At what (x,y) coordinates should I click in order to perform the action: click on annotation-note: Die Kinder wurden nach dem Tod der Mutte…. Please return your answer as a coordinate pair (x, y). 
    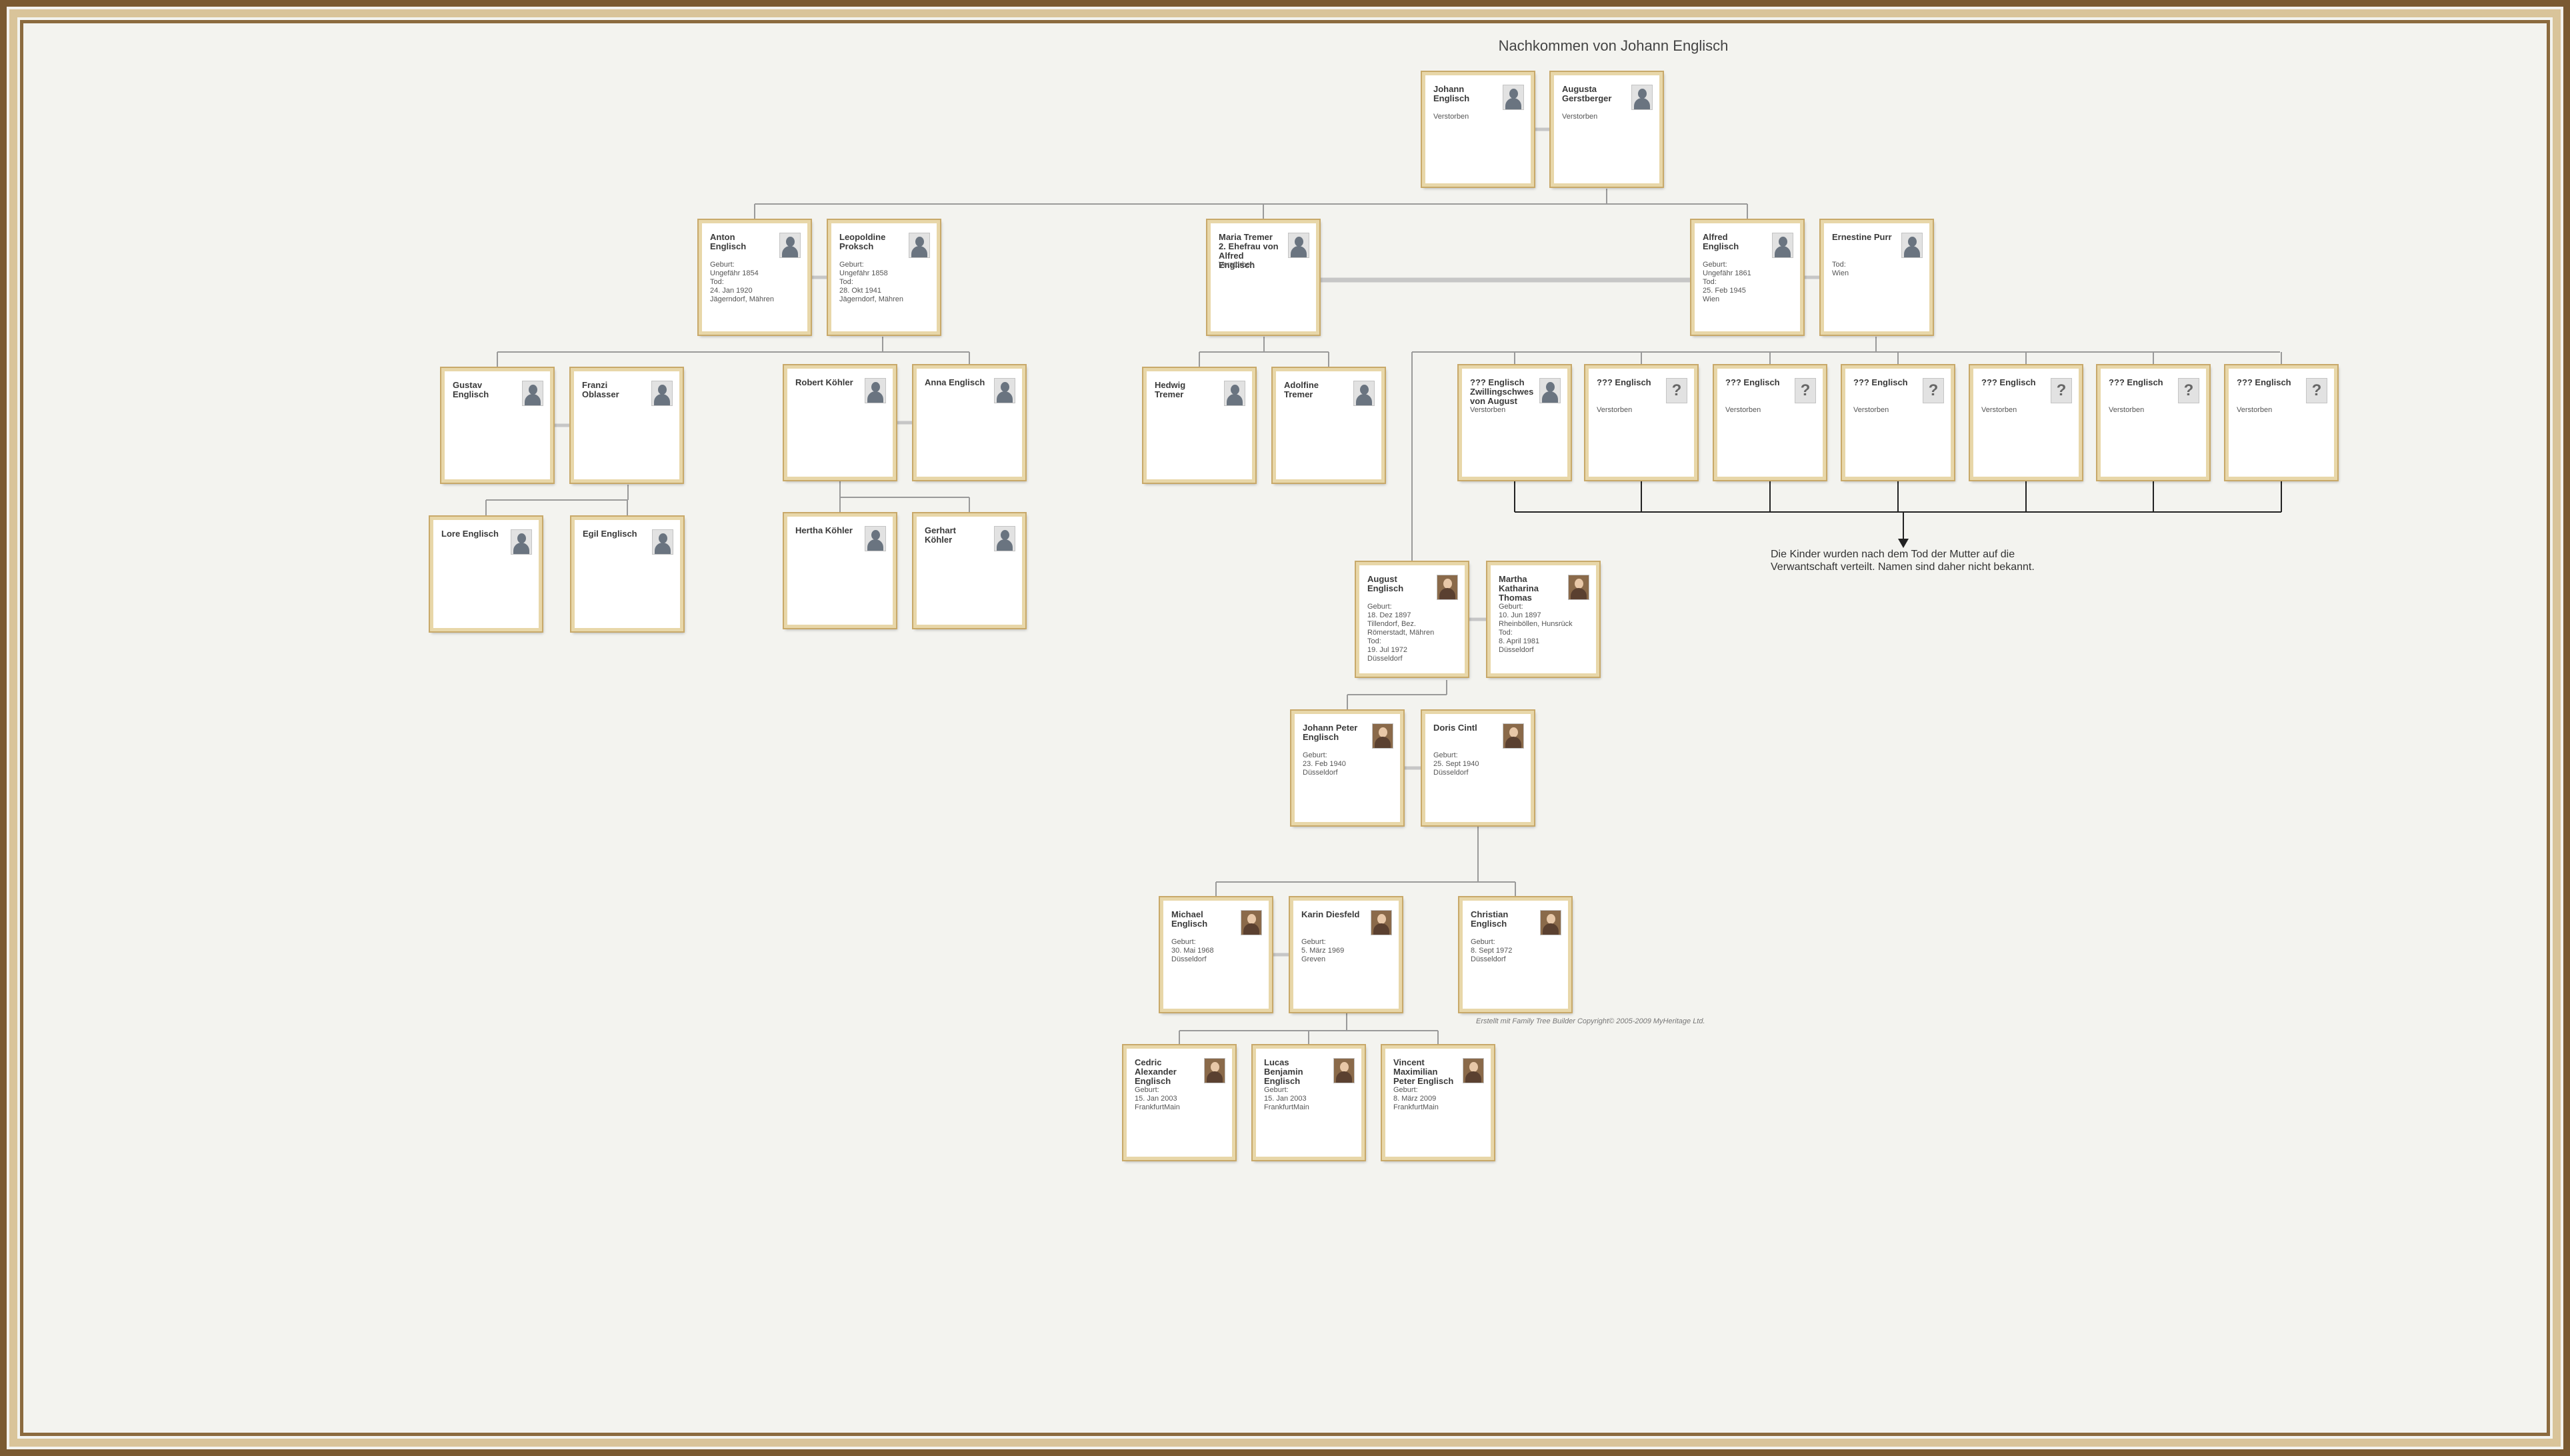
    Looking at the image, I should click on (1903, 561).